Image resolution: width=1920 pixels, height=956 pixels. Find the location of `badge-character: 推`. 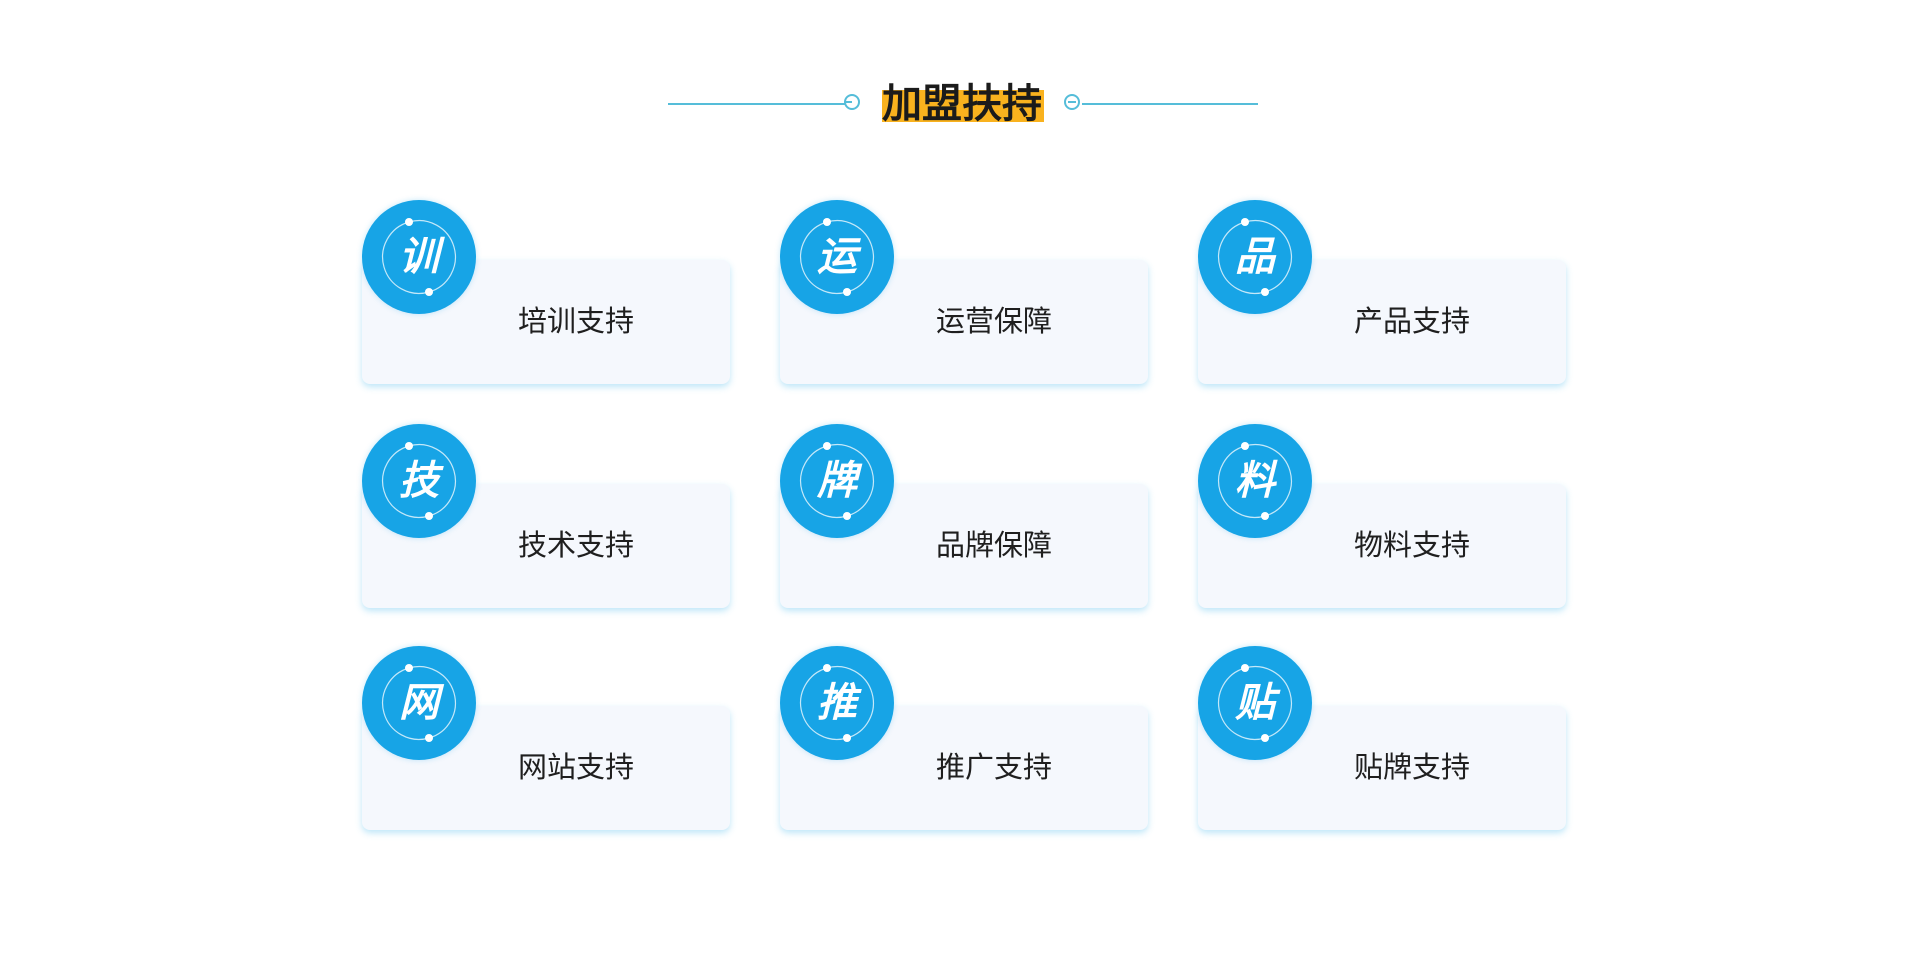

badge-character: 推 is located at coordinates (837, 702).